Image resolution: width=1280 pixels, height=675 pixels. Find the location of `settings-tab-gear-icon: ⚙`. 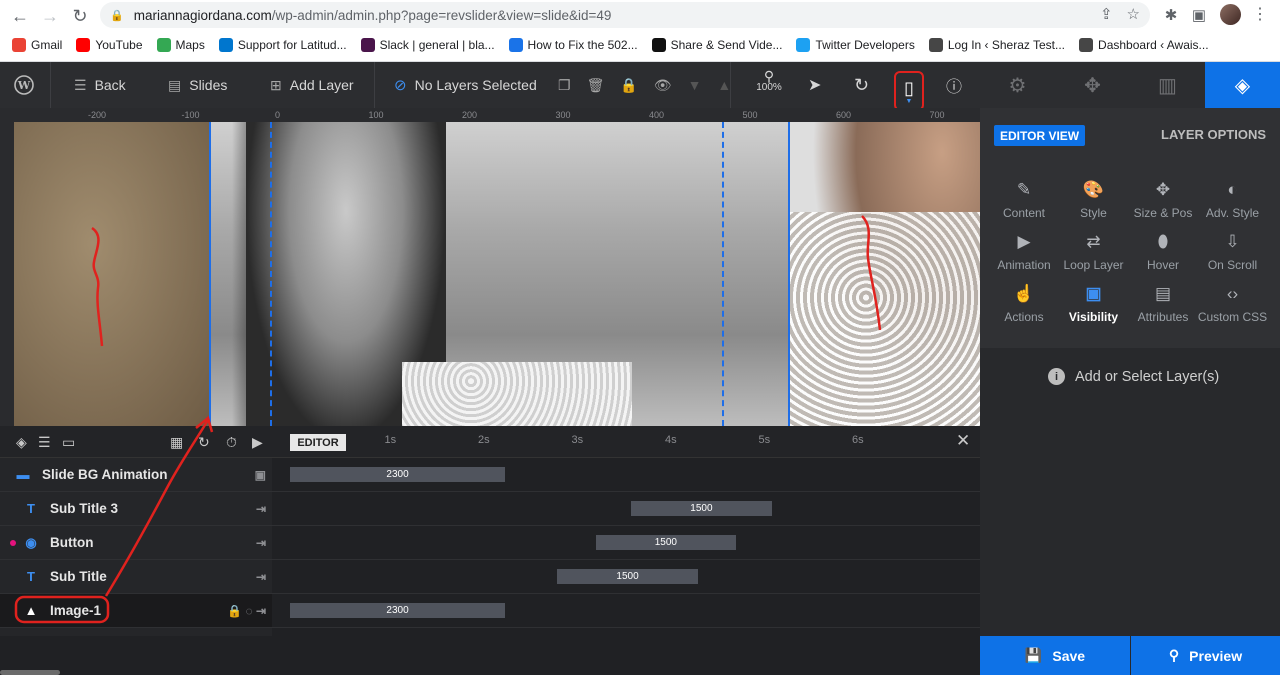

settings-tab-gear-icon: ⚙ is located at coordinates (1017, 85).